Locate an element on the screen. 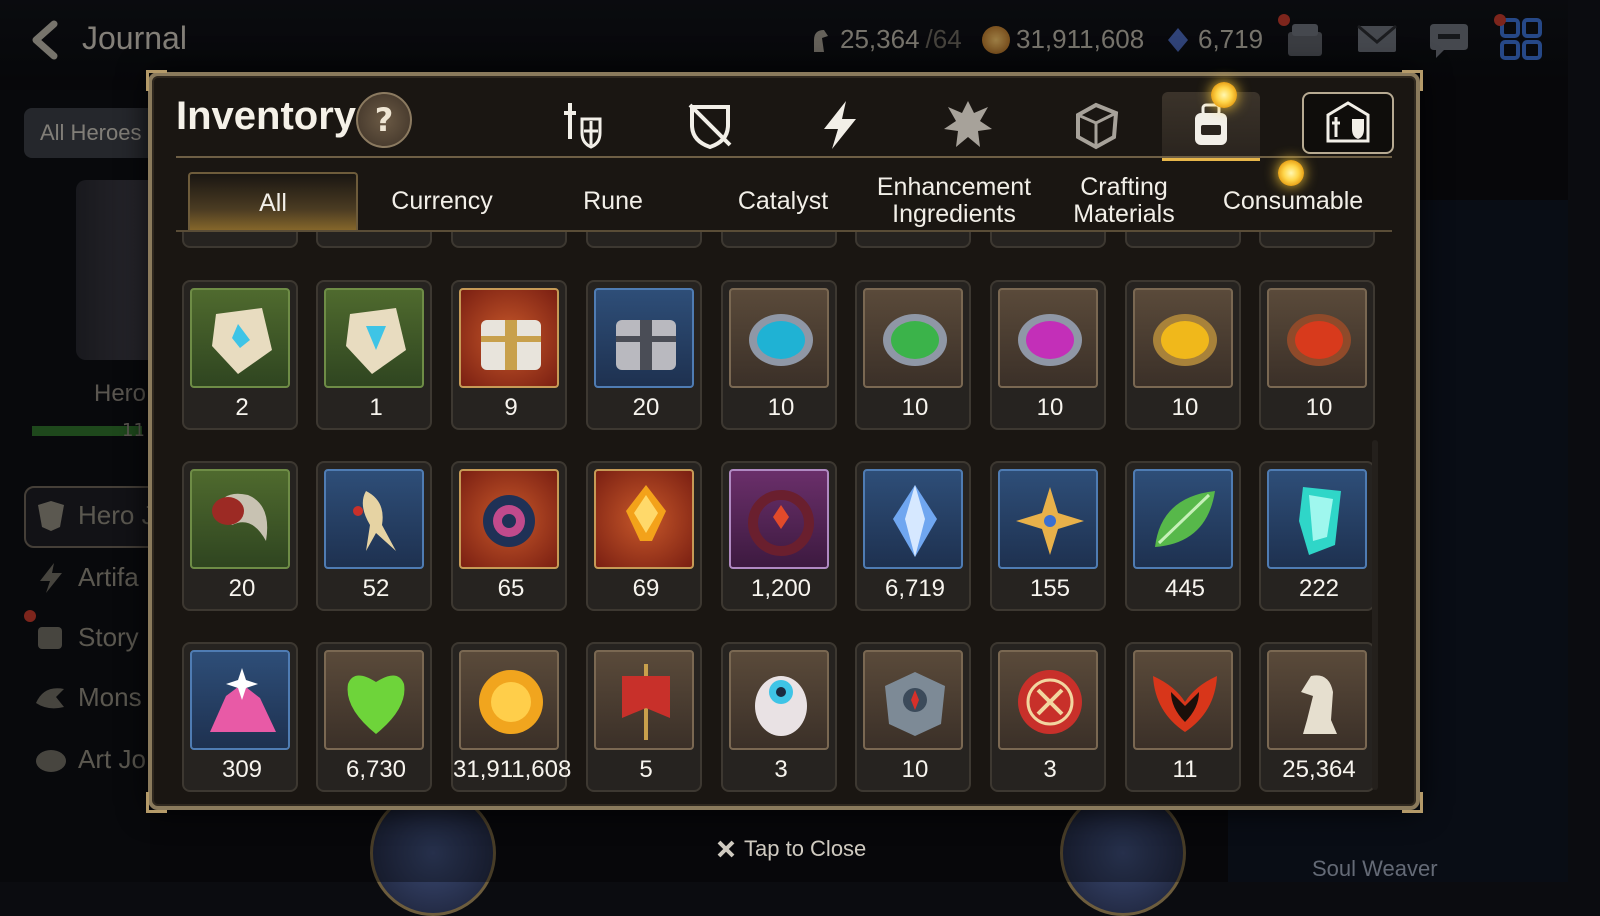  inventory-slot: 2 is located at coordinates (240, 355).